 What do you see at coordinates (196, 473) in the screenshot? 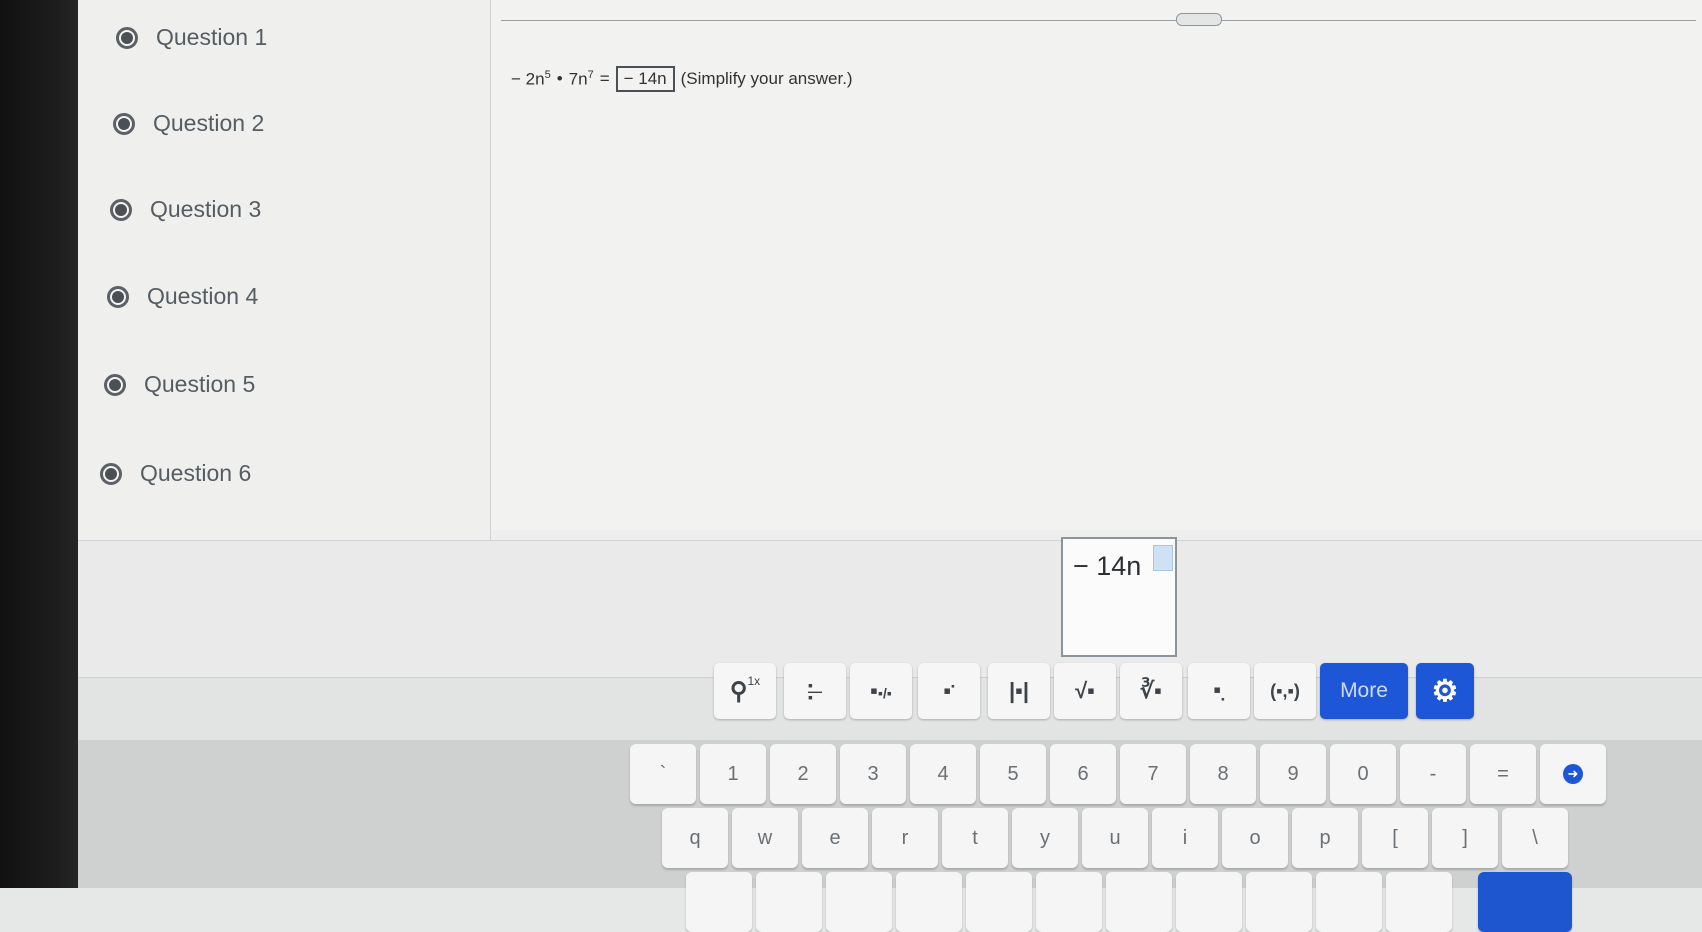
I see `question-label: Question 6` at bounding box center [196, 473].